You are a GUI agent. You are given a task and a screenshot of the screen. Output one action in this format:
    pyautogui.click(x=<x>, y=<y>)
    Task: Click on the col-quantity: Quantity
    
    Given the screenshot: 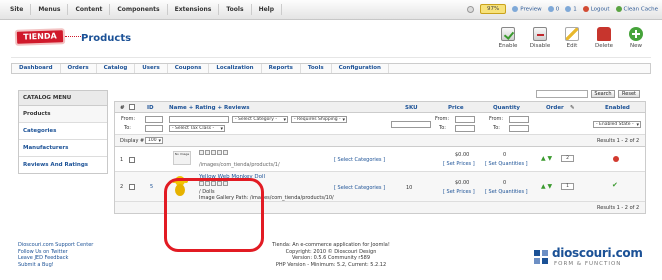 What is the action you would take?
    pyautogui.click(x=506, y=108)
    